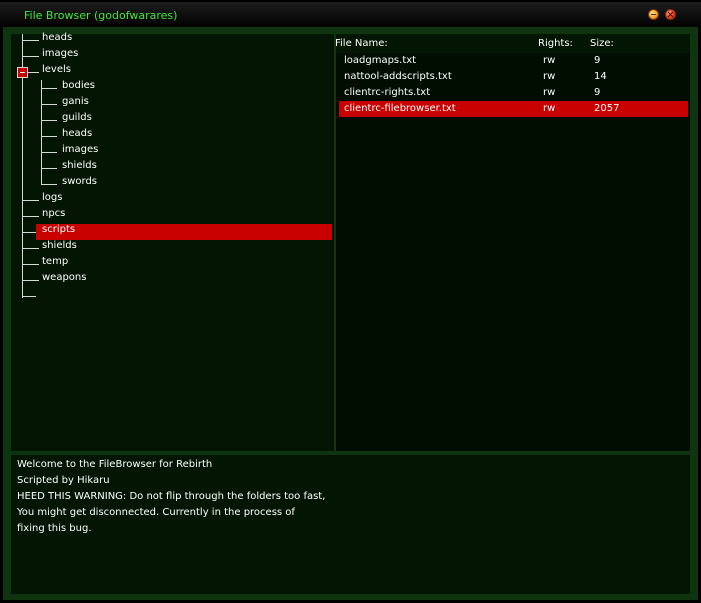 This screenshot has height=603, width=701. I want to click on log-line: fixing this bug., so click(54, 528).